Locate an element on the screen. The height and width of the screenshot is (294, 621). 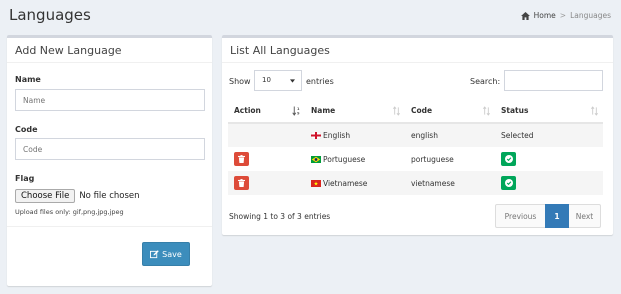
table-row: Vietnamese vietnamese is located at coordinates (415, 183).